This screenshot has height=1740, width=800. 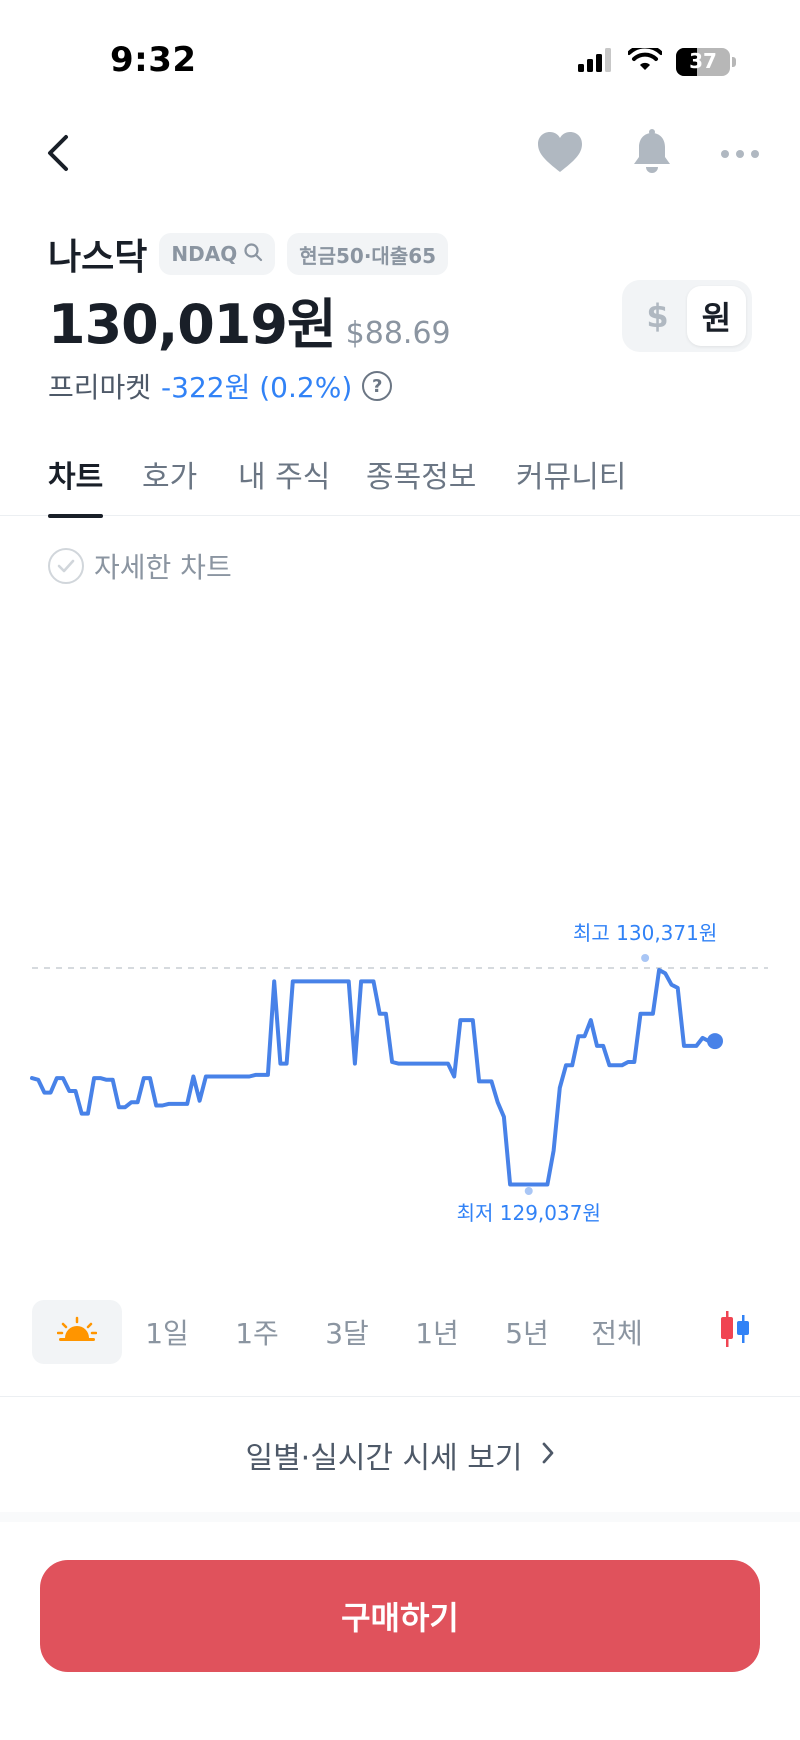 What do you see at coordinates (652, 154) in the screenshot?
I see `bell-icon` at bounding box center [652, 154].